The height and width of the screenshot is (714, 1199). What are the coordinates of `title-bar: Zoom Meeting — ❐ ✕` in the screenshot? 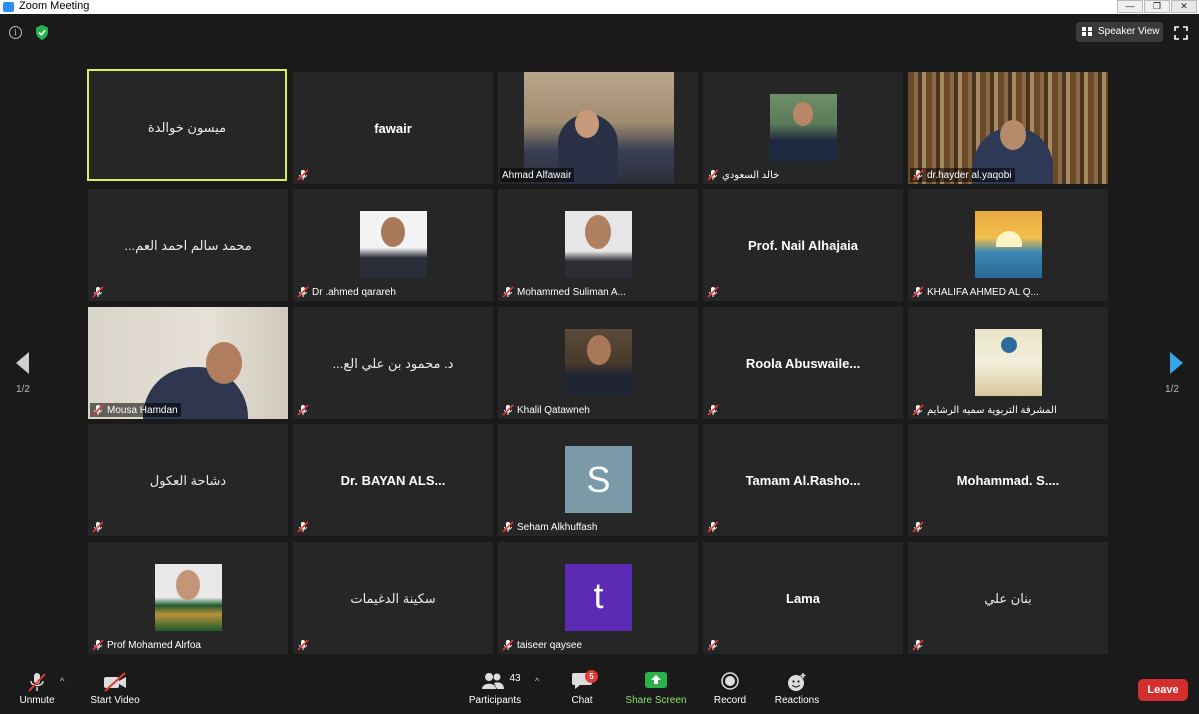 It's located at (599, 7).